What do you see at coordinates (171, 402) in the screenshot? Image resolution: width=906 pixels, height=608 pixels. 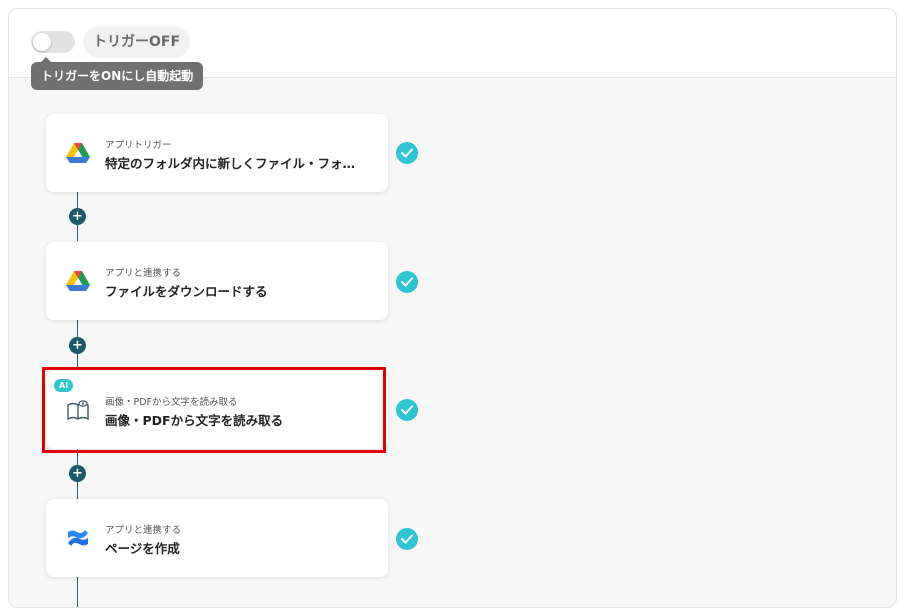 I see `step-caption: 画像・PDFから文字を読み取る` at bounding box center [171, 402].